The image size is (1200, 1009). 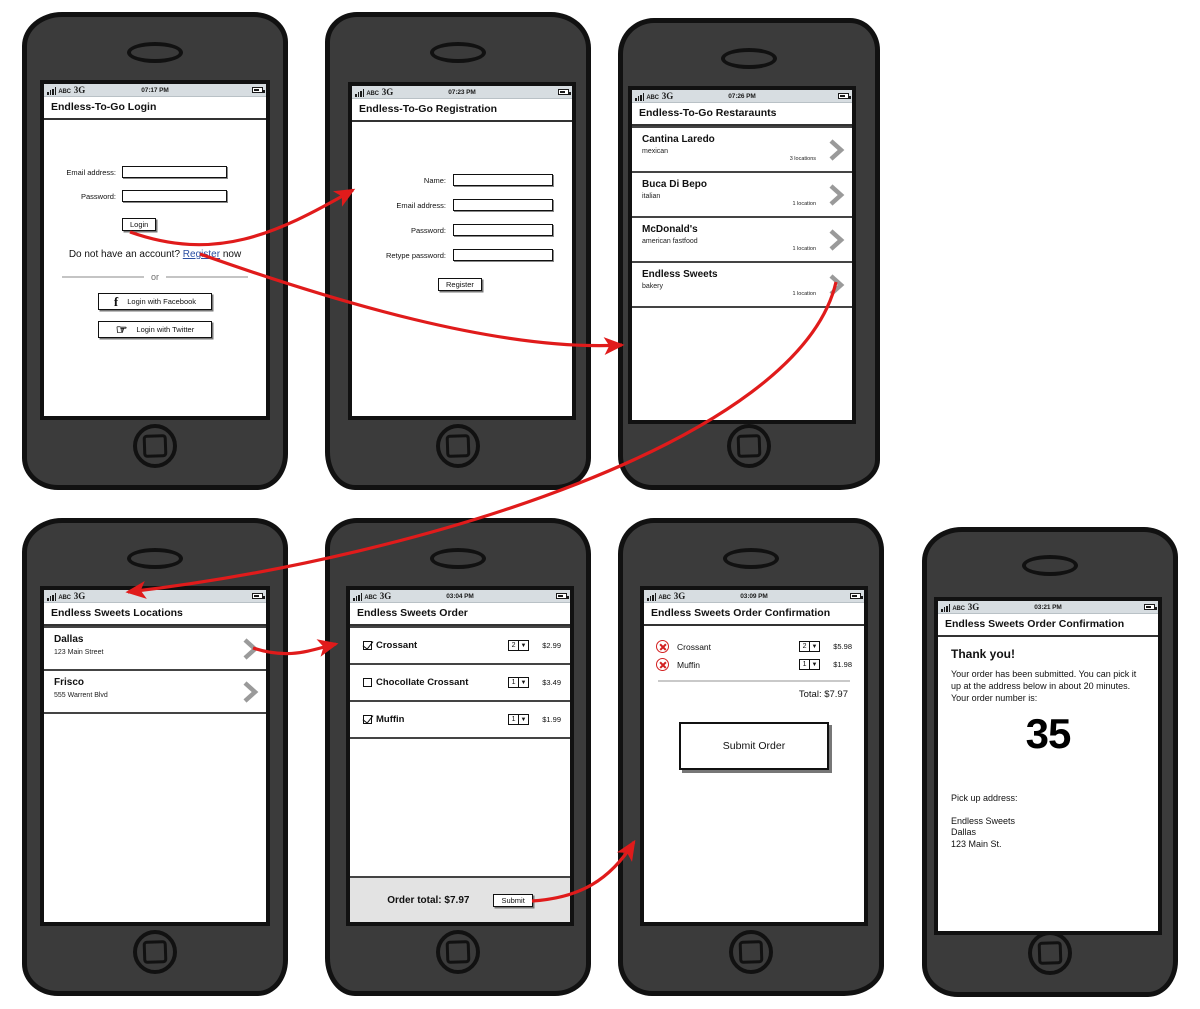 I want to click on retype-password-field-row: Retype password:, so click(x=462, y=255).